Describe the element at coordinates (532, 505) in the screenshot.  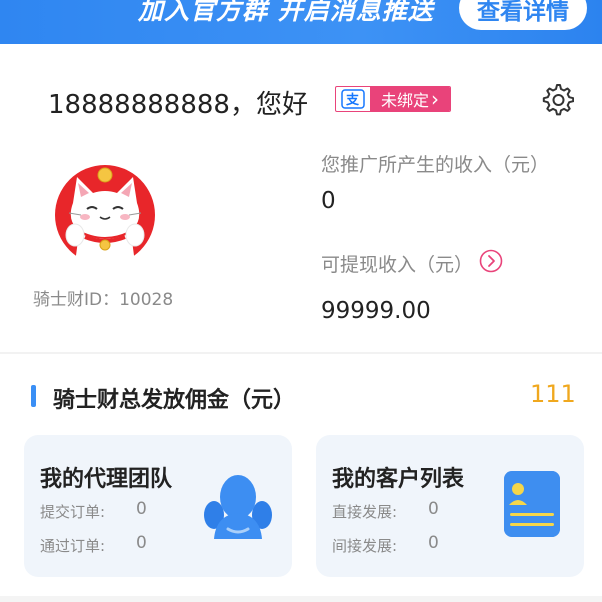
I see `contact-card-icon` at that location.